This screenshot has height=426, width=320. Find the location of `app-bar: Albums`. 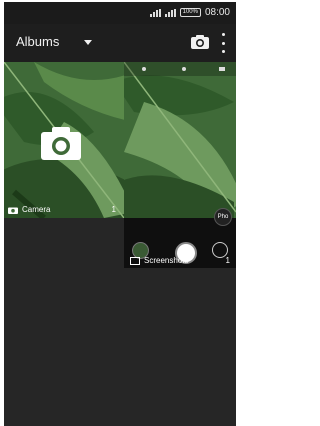

app-bar: Albums is located at coordinates (120, 43).